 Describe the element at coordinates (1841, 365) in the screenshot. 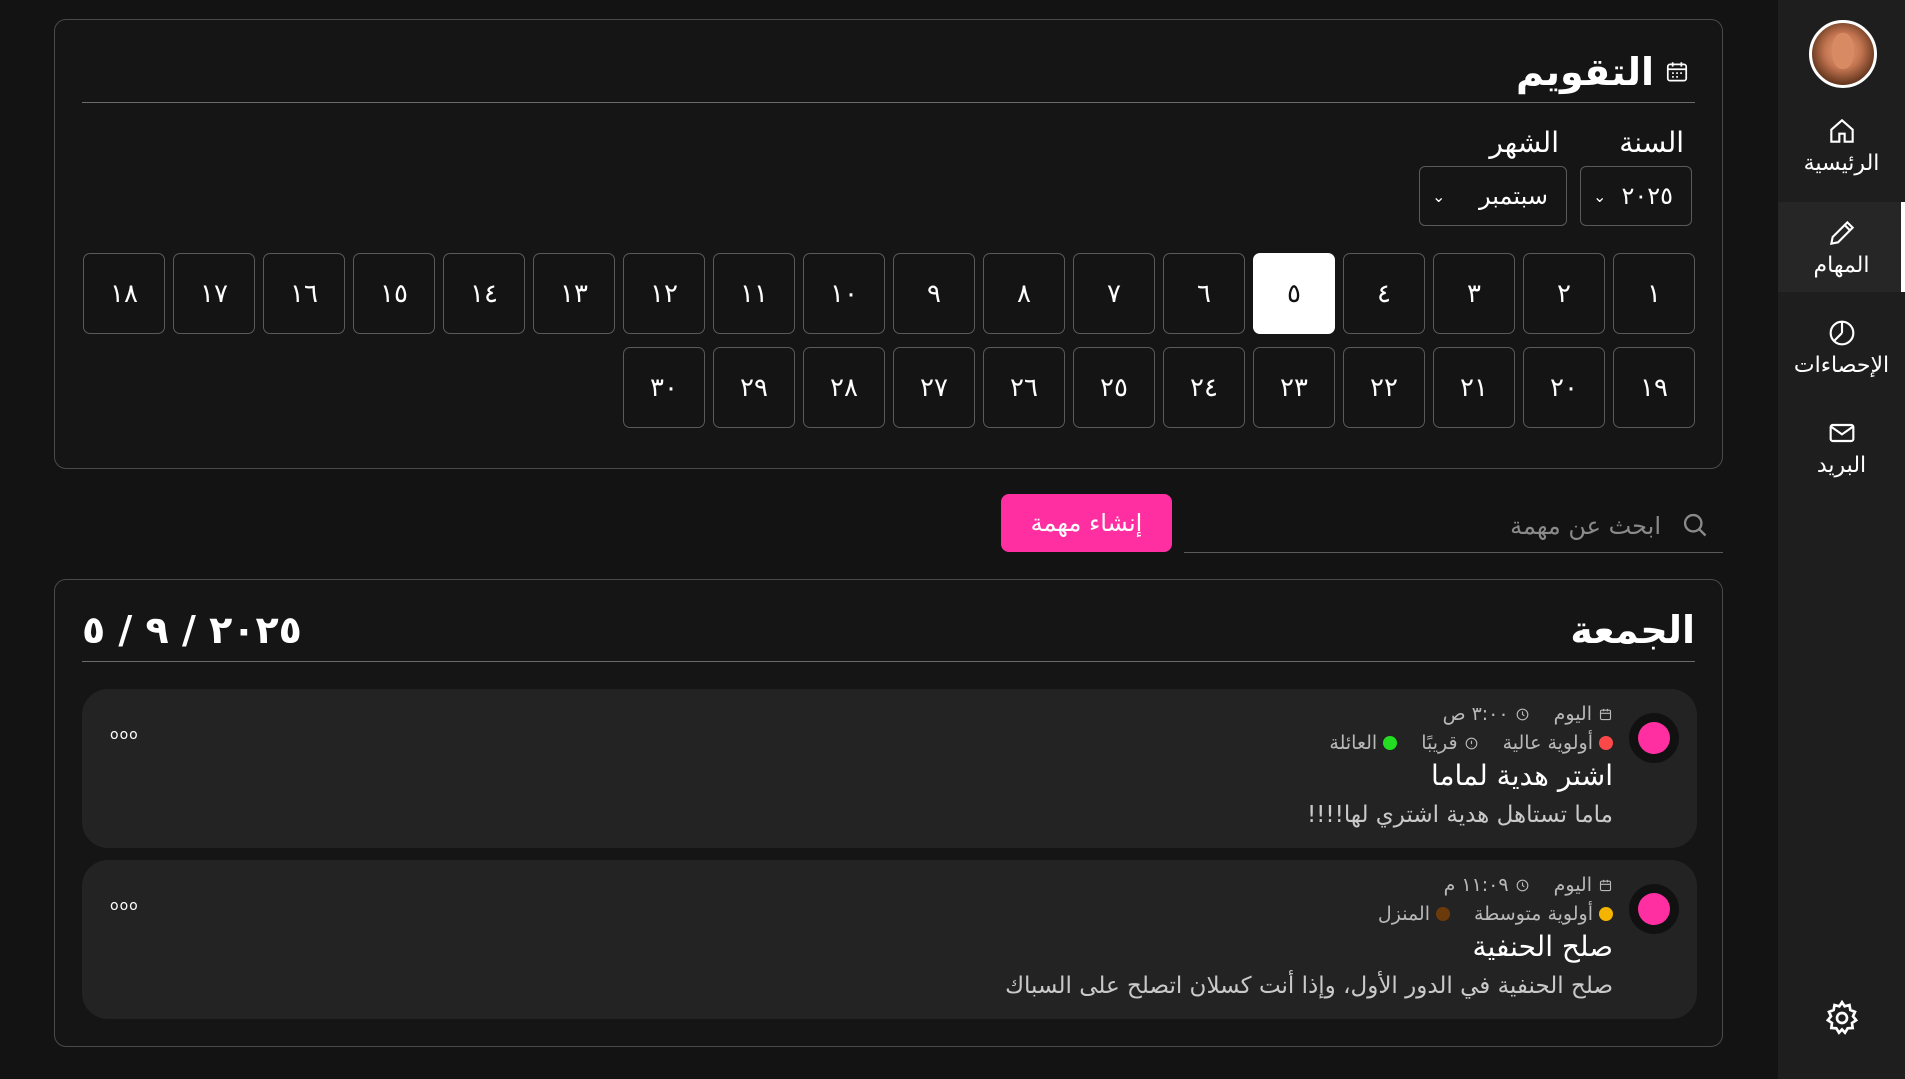

I see `sidebar-item-label: الإحصاءات` at that location.